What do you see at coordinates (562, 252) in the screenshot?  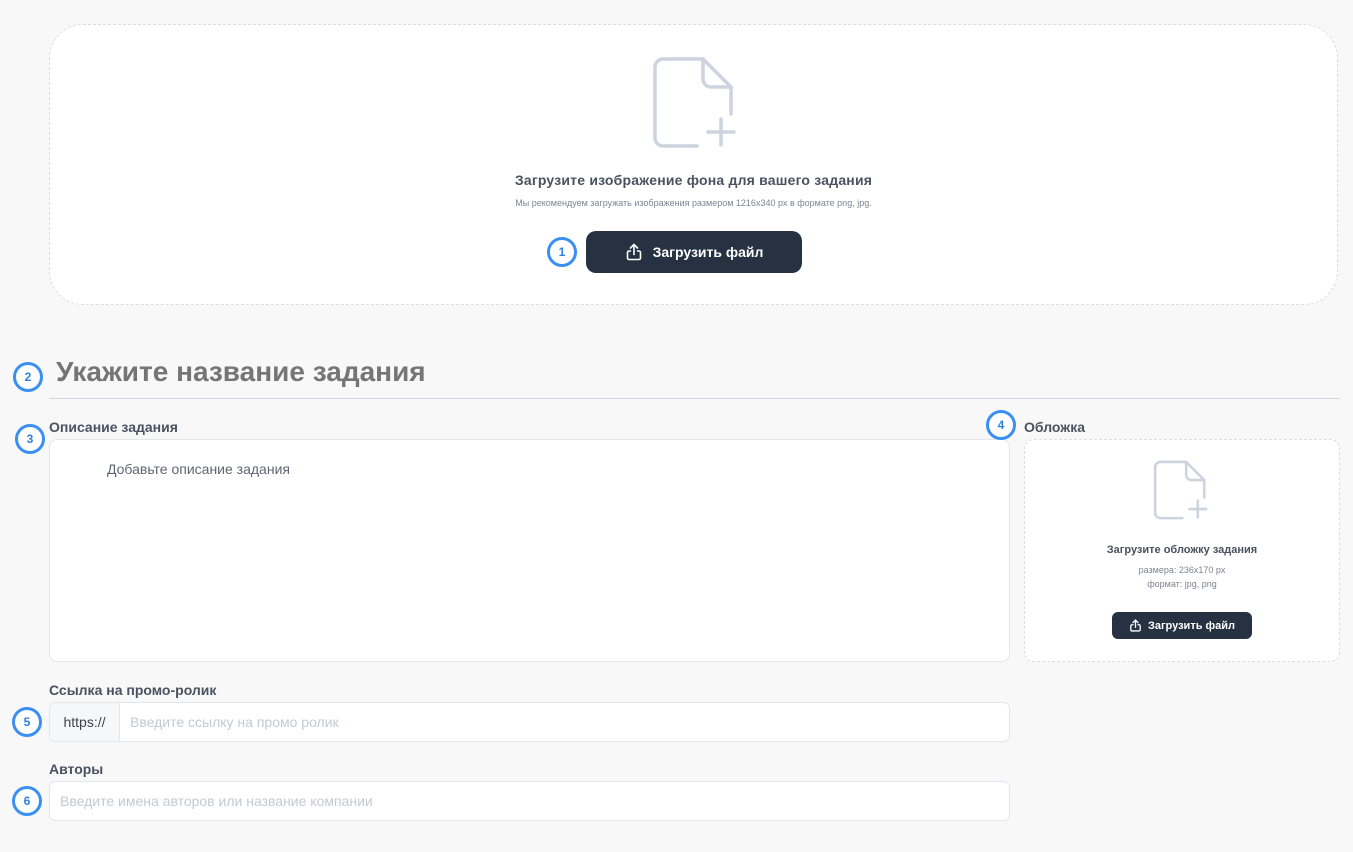 I see `step-marker-1: 1` at bounding box center [562, 252].